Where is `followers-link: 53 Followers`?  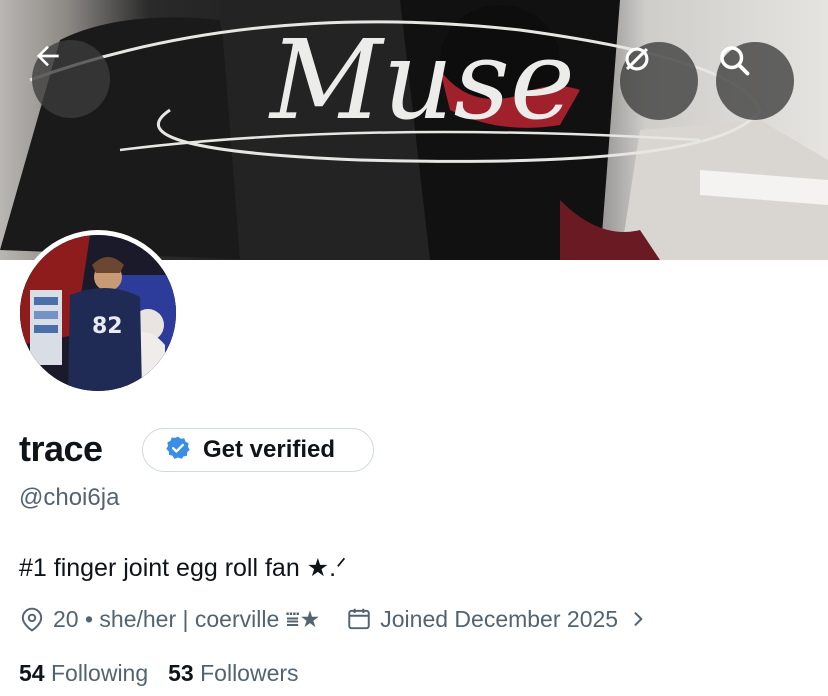
followers-link: 53 Followers is located at coordinates (233, 673).